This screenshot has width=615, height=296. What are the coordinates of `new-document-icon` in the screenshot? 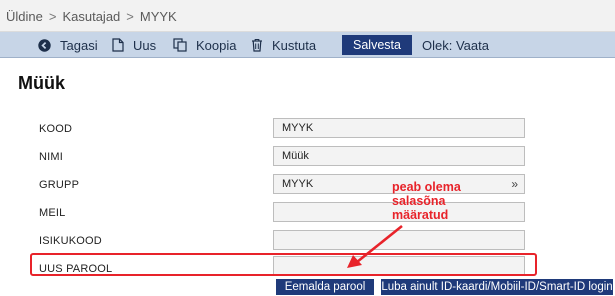 It's located at (118, 45).